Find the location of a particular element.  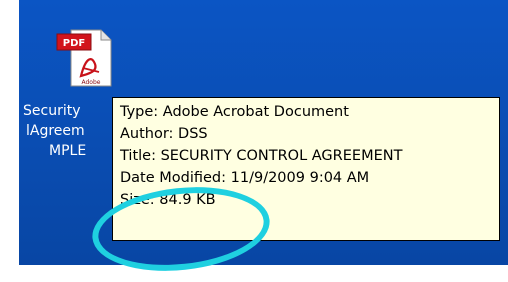

file-label-line-1: Security is located at coordinates (52, 111).